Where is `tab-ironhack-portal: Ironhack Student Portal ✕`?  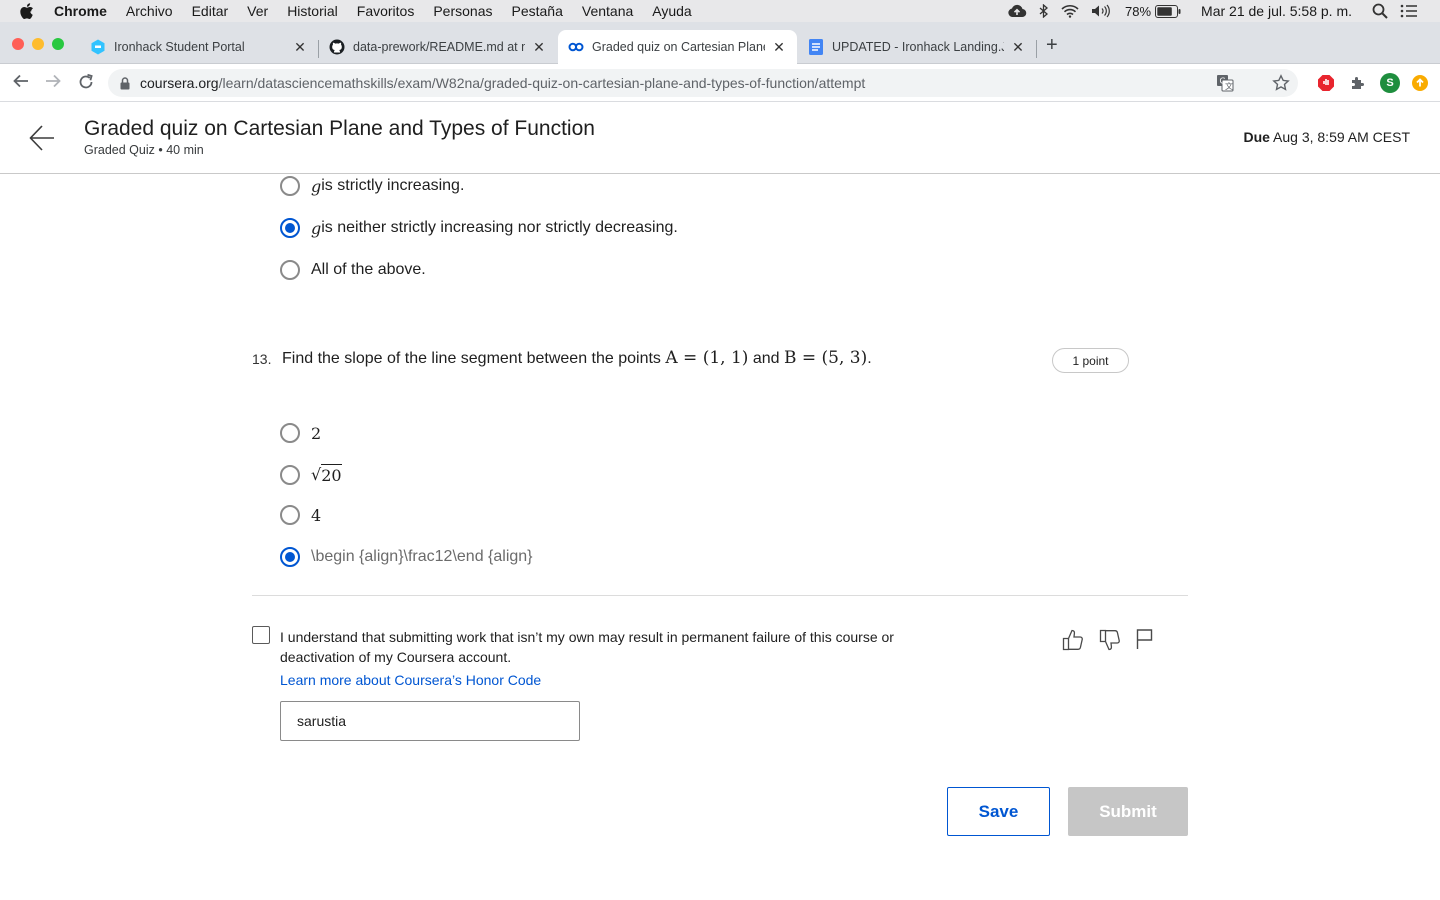 tab-ironhack-portal: Ironhack Student Portal ✕ is located at coordinates (199, 47).